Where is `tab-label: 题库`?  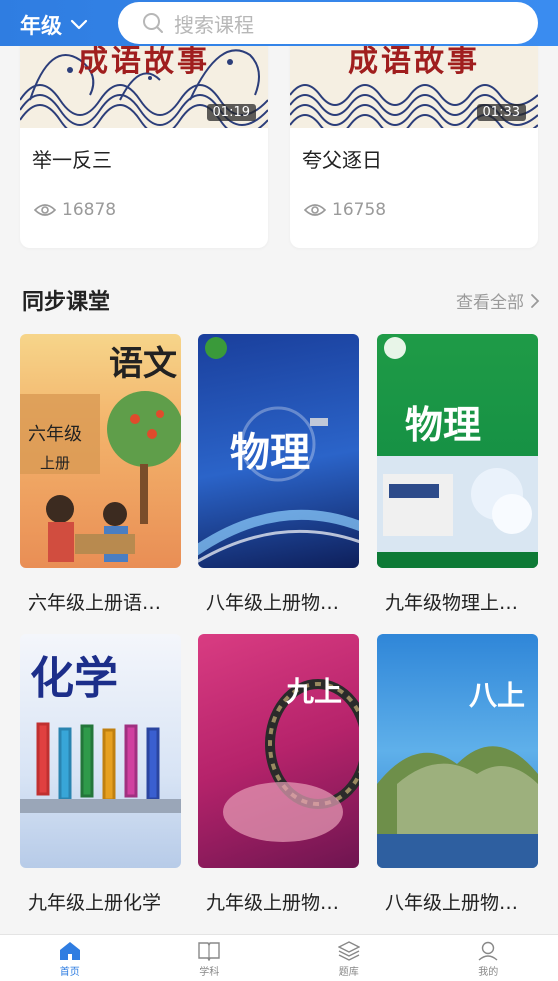
tab-label: 题库 is located at coordinates (348, 972).